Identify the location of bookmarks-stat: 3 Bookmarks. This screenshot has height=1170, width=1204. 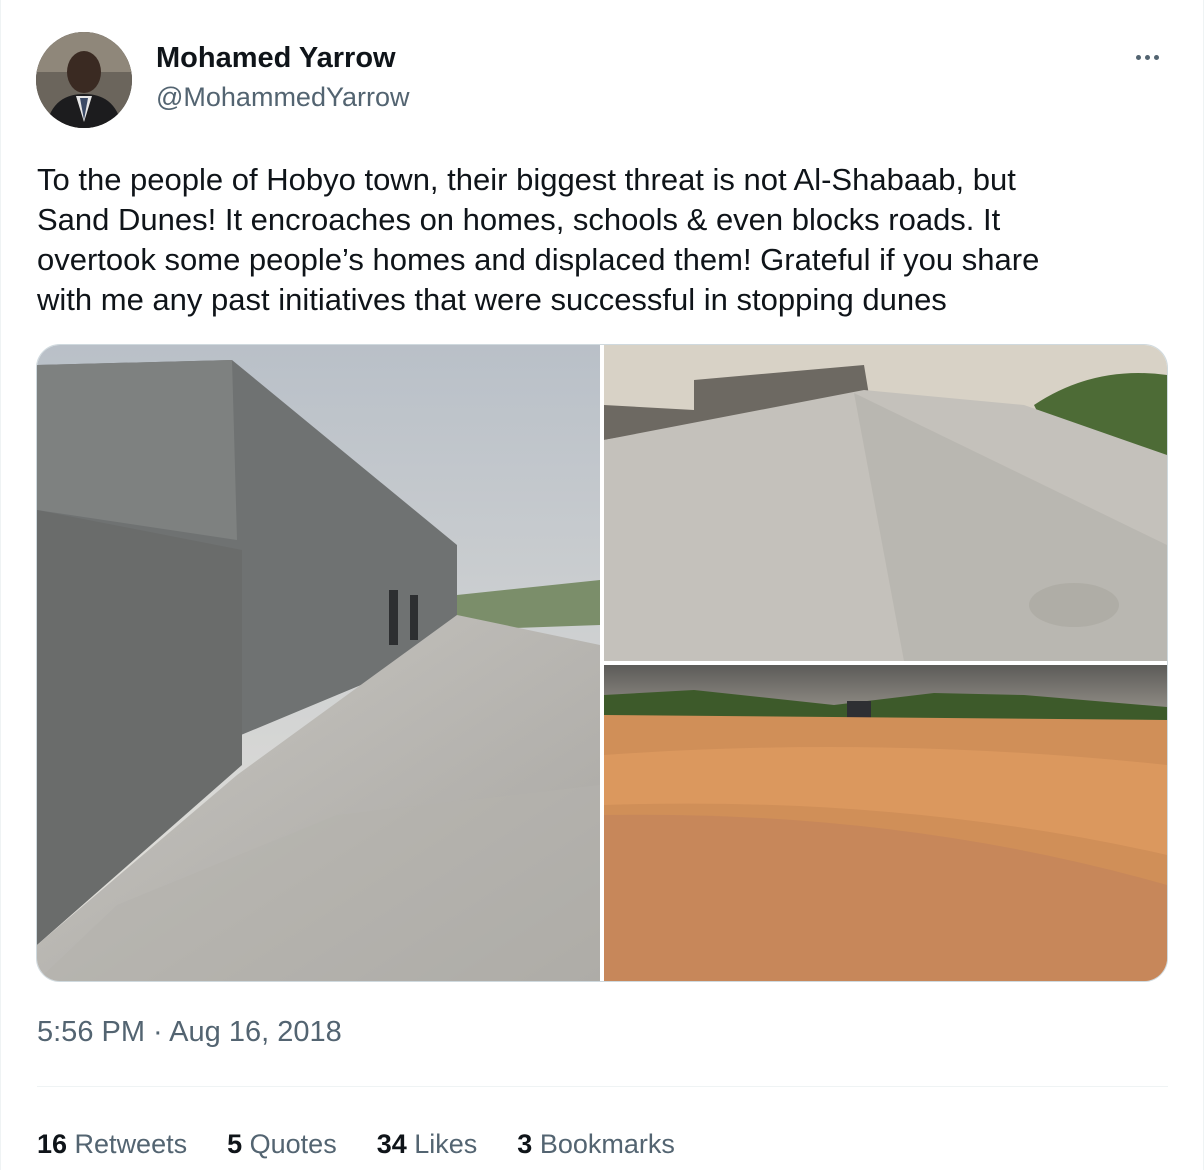
(596, 1144).